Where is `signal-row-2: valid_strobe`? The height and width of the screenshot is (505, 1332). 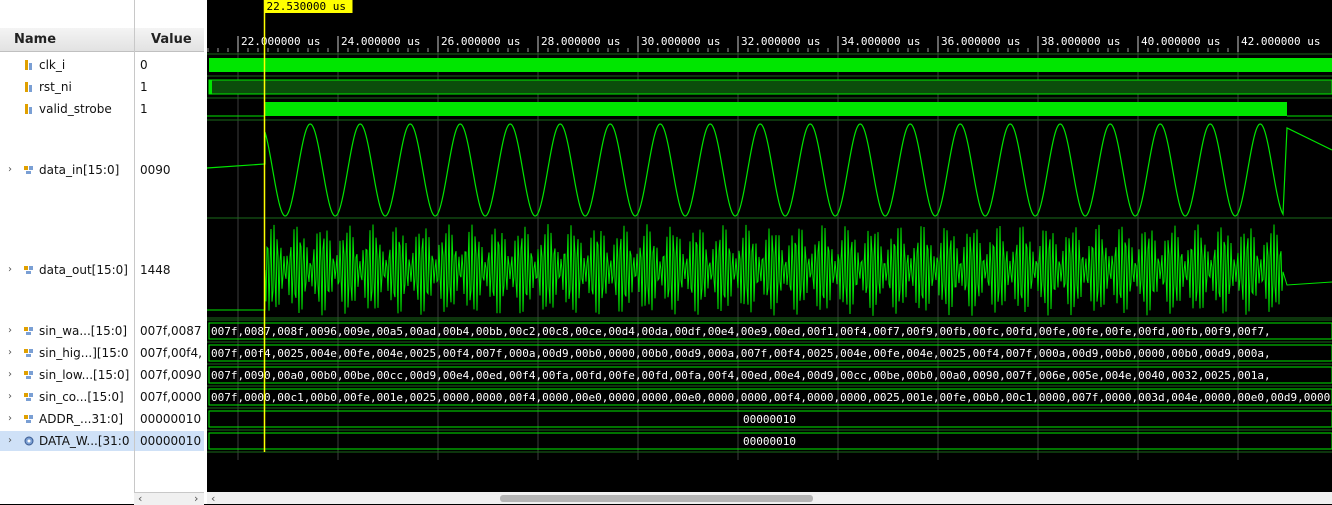 signal-row-2: valid_strobe is located at coordinates (67, 109).